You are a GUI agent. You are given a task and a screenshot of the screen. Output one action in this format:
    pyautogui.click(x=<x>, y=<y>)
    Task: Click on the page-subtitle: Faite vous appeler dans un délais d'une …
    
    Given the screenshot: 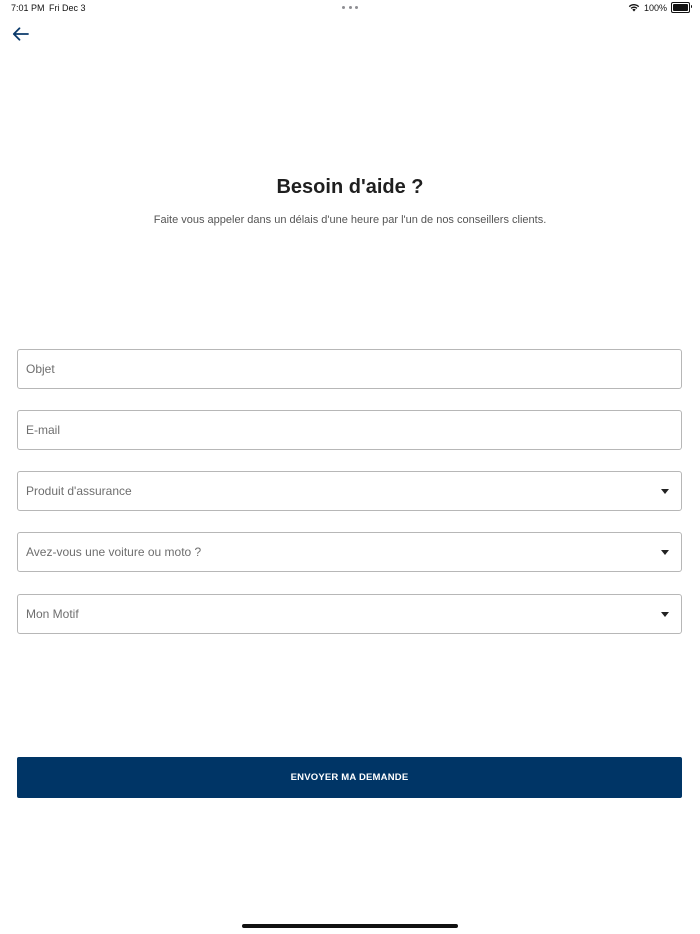 What is the action you would take?
    pyautogui.click(x=350, y=220)
    